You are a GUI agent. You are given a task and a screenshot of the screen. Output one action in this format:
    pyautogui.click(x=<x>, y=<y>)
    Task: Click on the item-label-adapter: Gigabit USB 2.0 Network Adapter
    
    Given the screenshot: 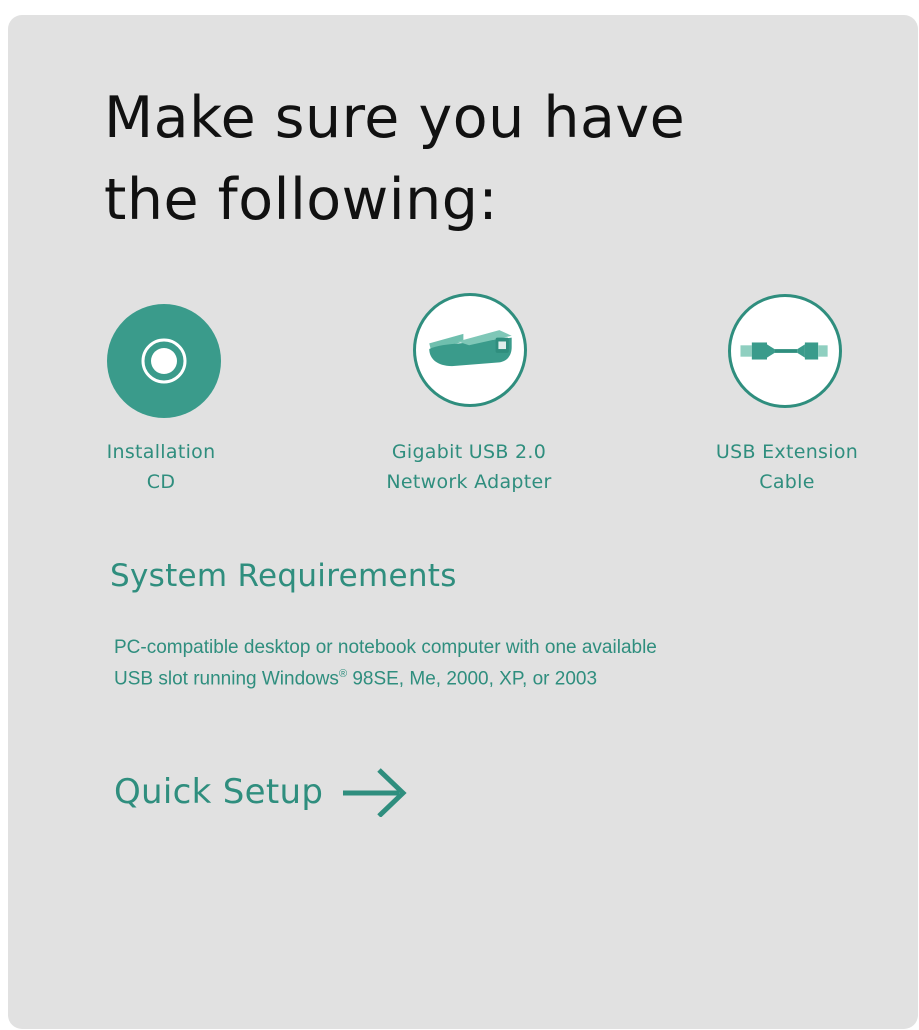 What is the action you would take?
    pyautogui.click(x=469, y=467)
    